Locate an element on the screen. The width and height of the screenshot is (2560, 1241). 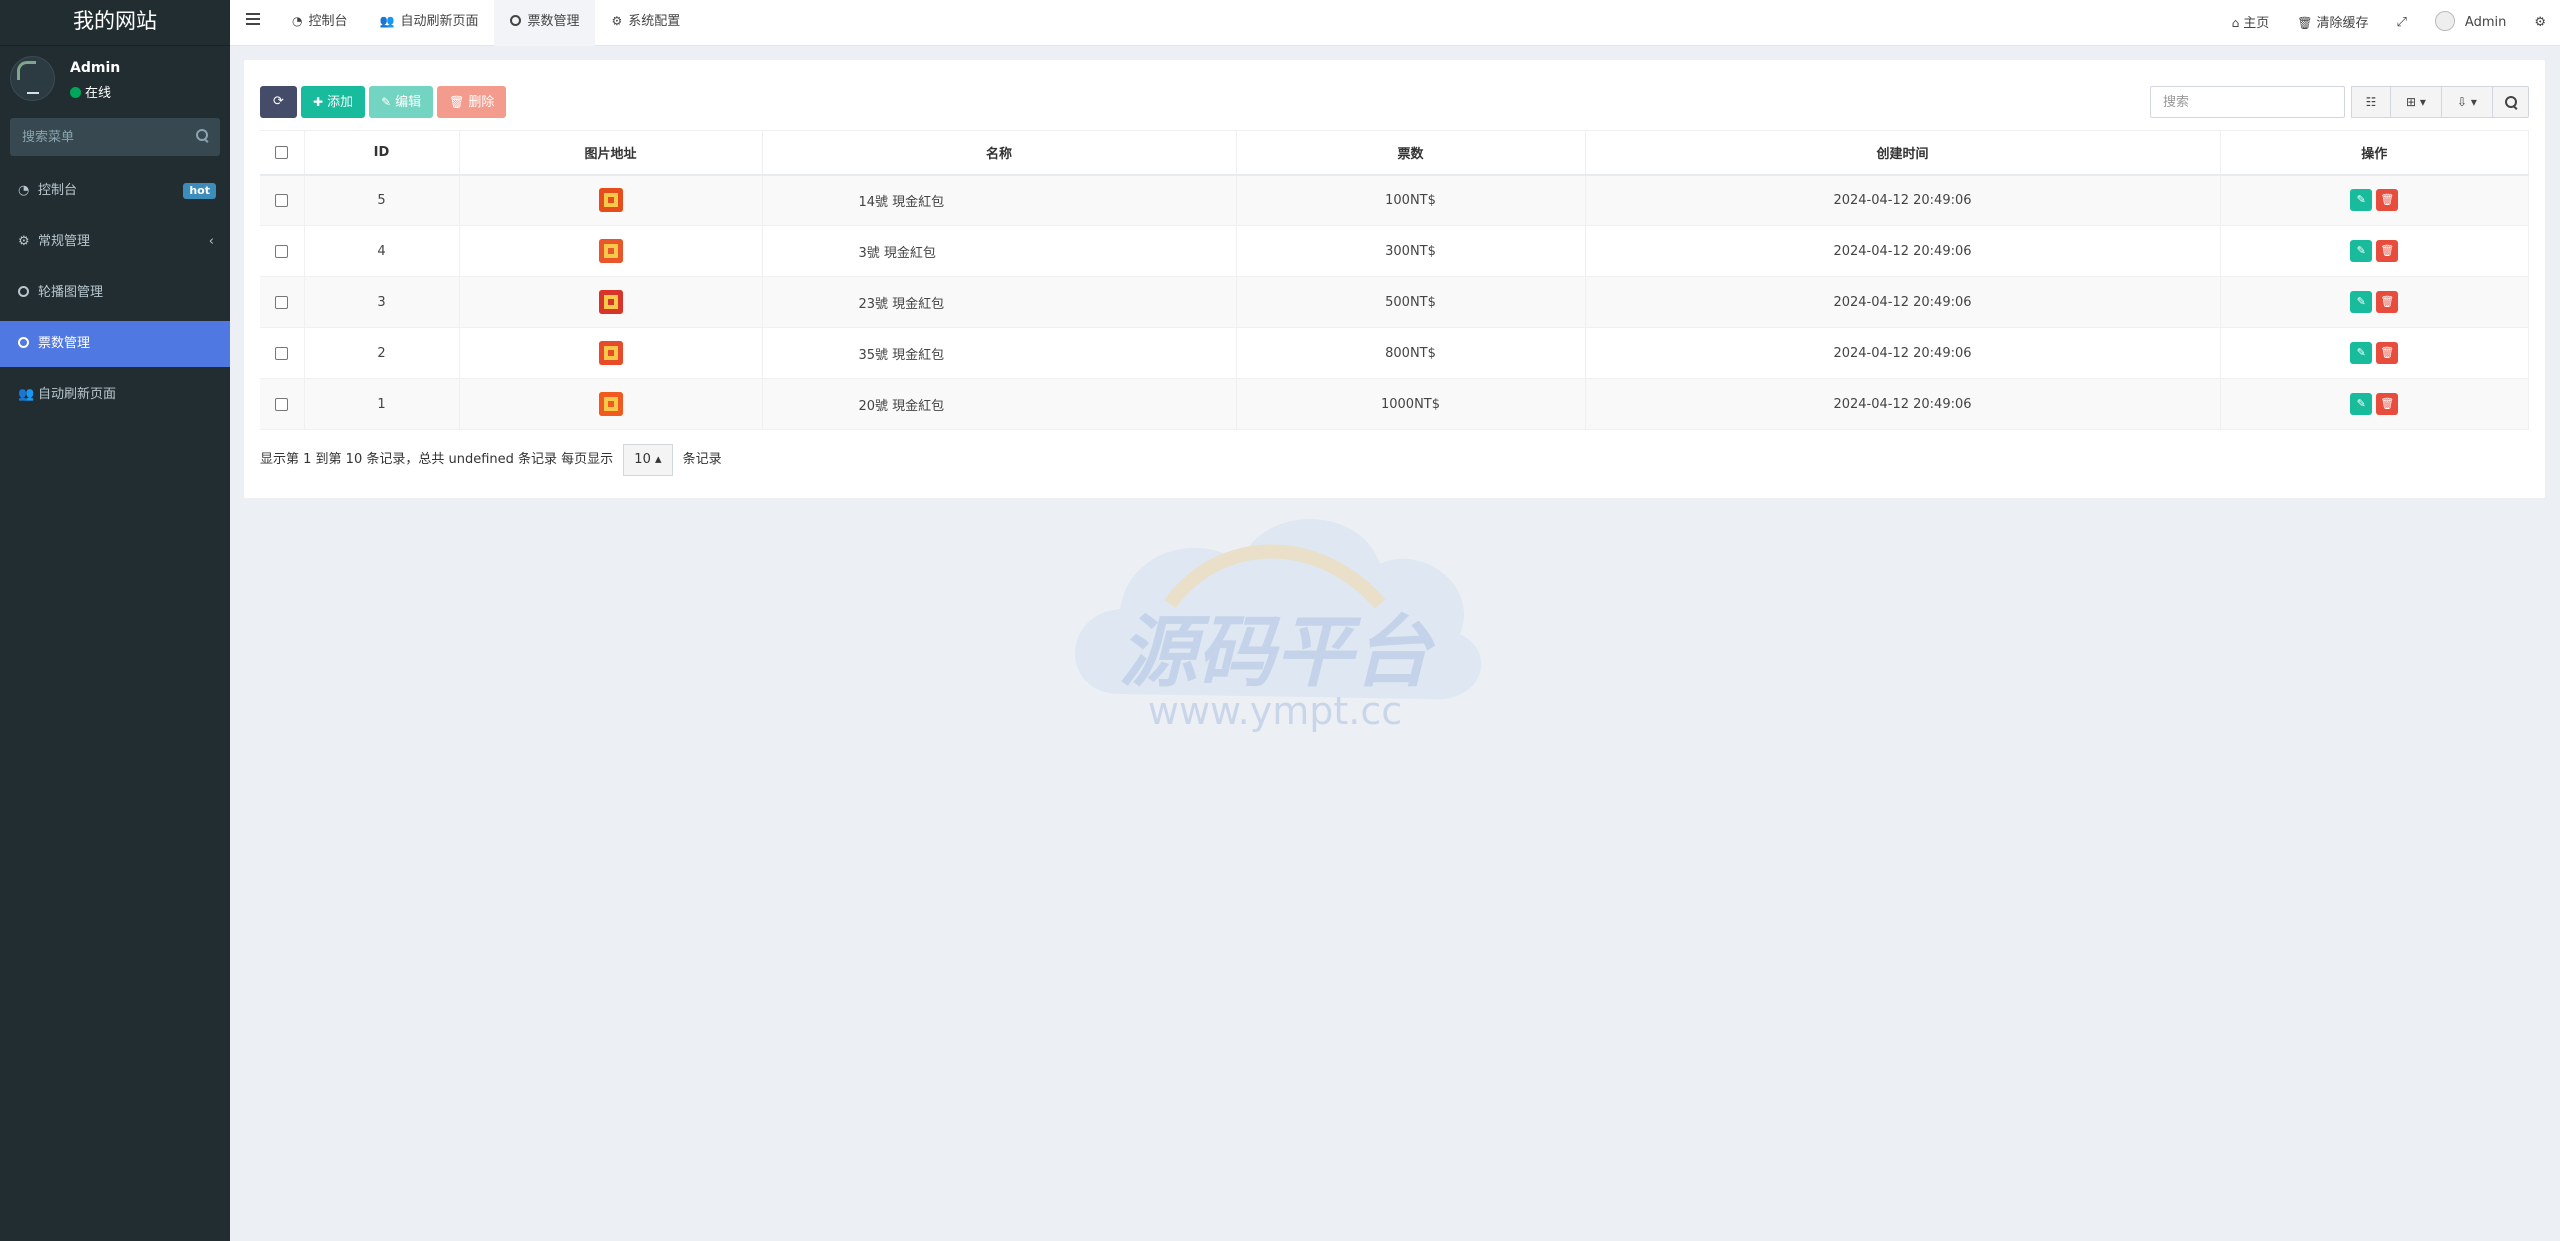
online-status-icon is located at coordinates (75, 92).